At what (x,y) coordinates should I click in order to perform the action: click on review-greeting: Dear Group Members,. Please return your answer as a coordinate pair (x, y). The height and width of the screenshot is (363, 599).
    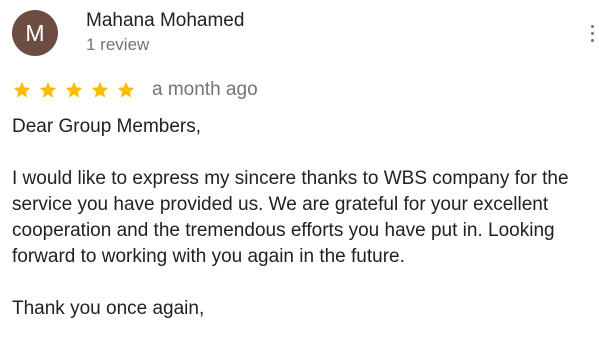
    Looking at the image, I should click on (107, 126).